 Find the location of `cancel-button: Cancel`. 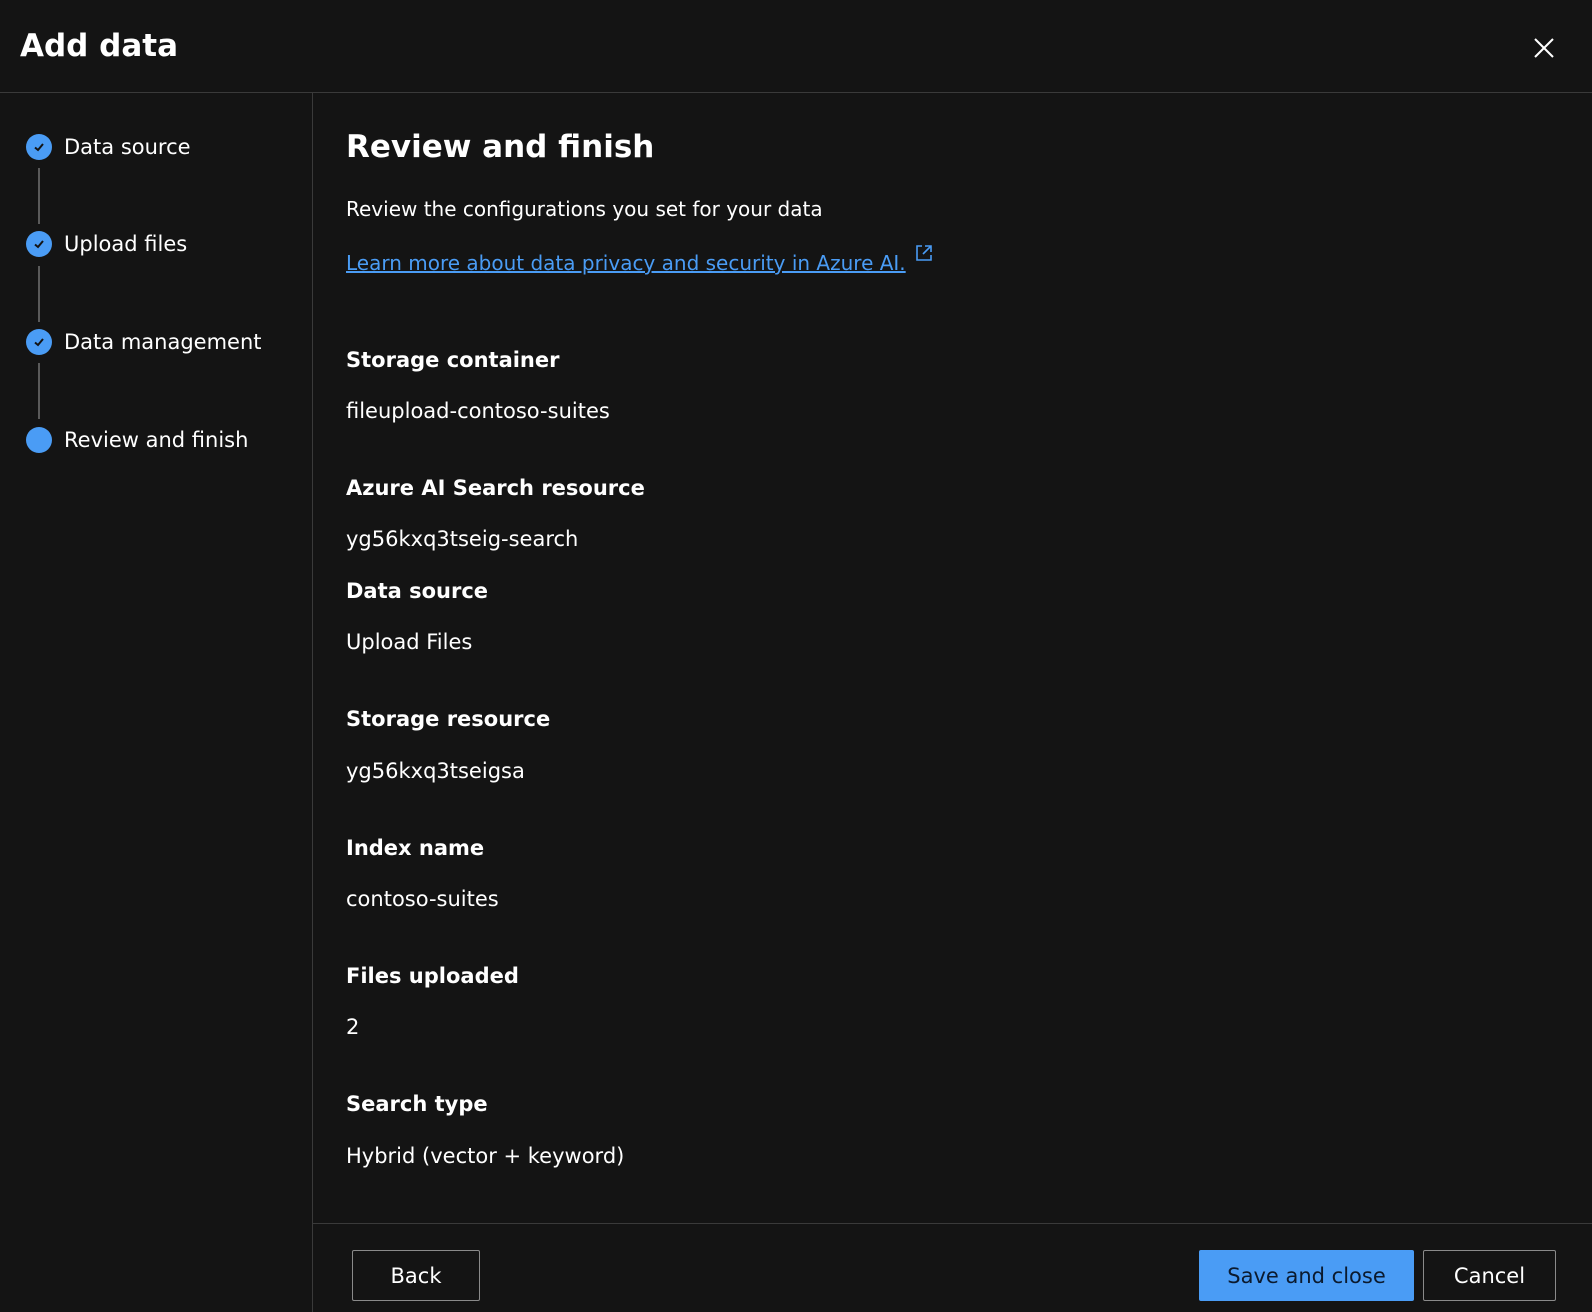

cancel-button: Cancel is located at coordinates (1489, 1275).